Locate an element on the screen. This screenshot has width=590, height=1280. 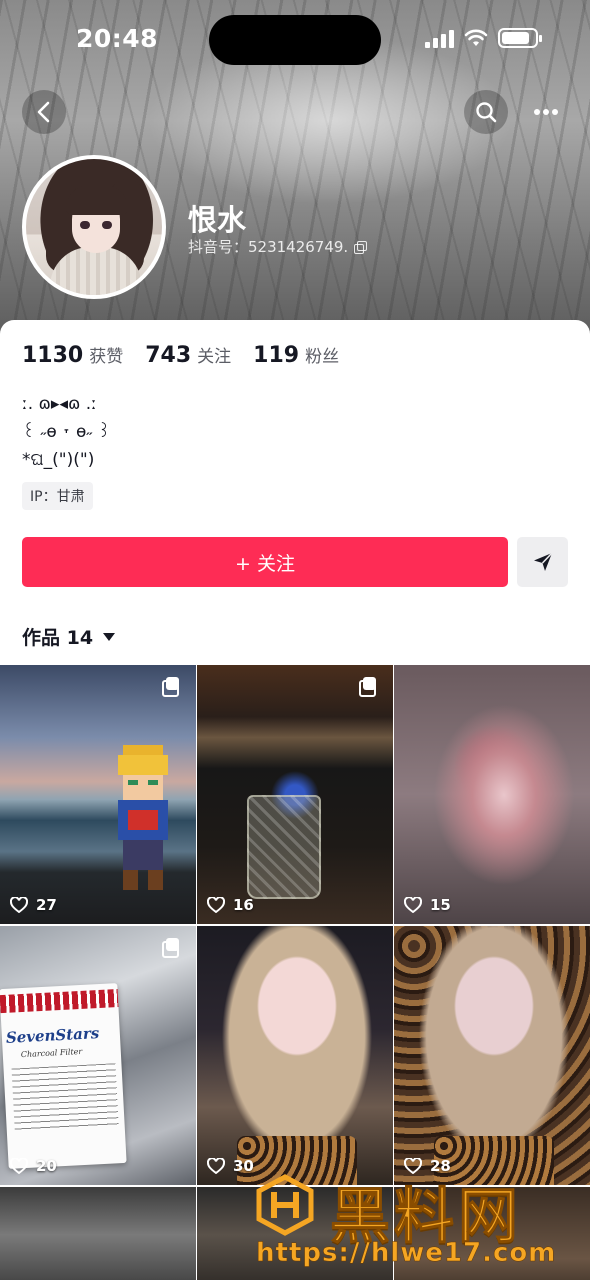
stat-likes: 1130 获赞 is located at coordinates (72, 355).